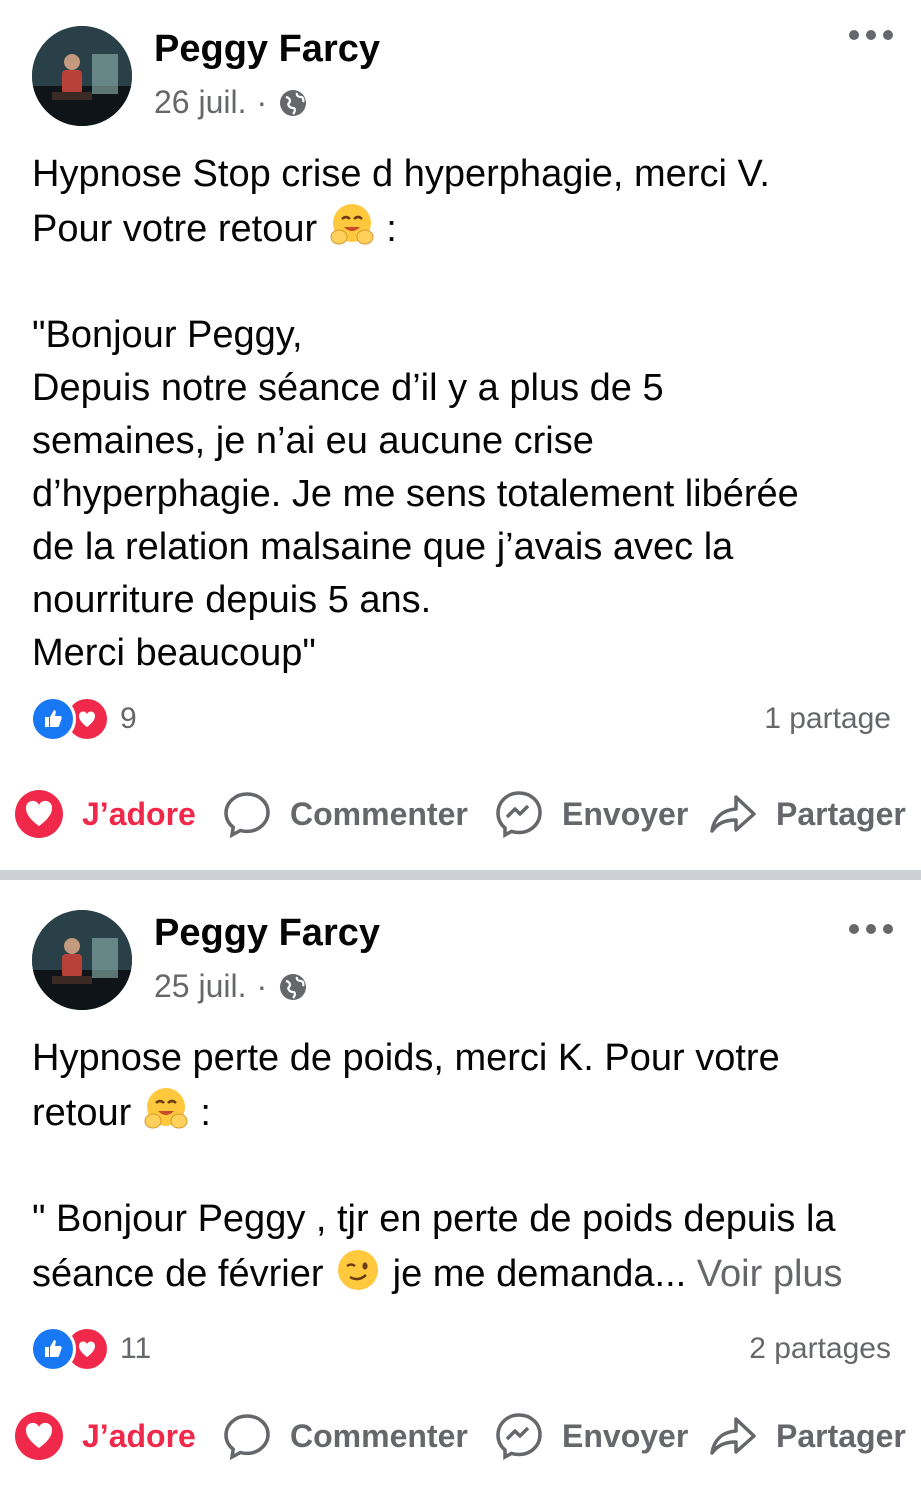 The height and width of the screenshot is (1494, 921). I want to click on share-count: 2 partages, so click(820, 1349).